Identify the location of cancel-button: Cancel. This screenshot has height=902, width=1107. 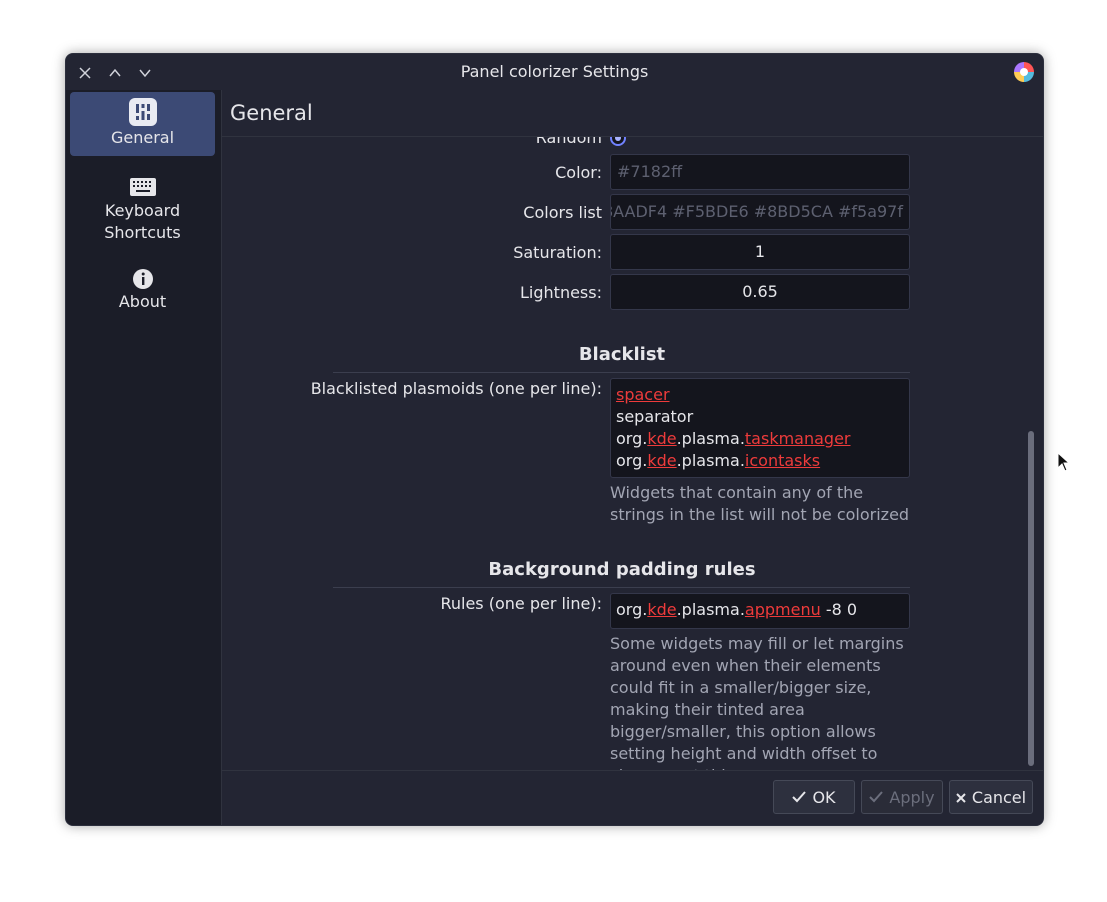
(991, 797).